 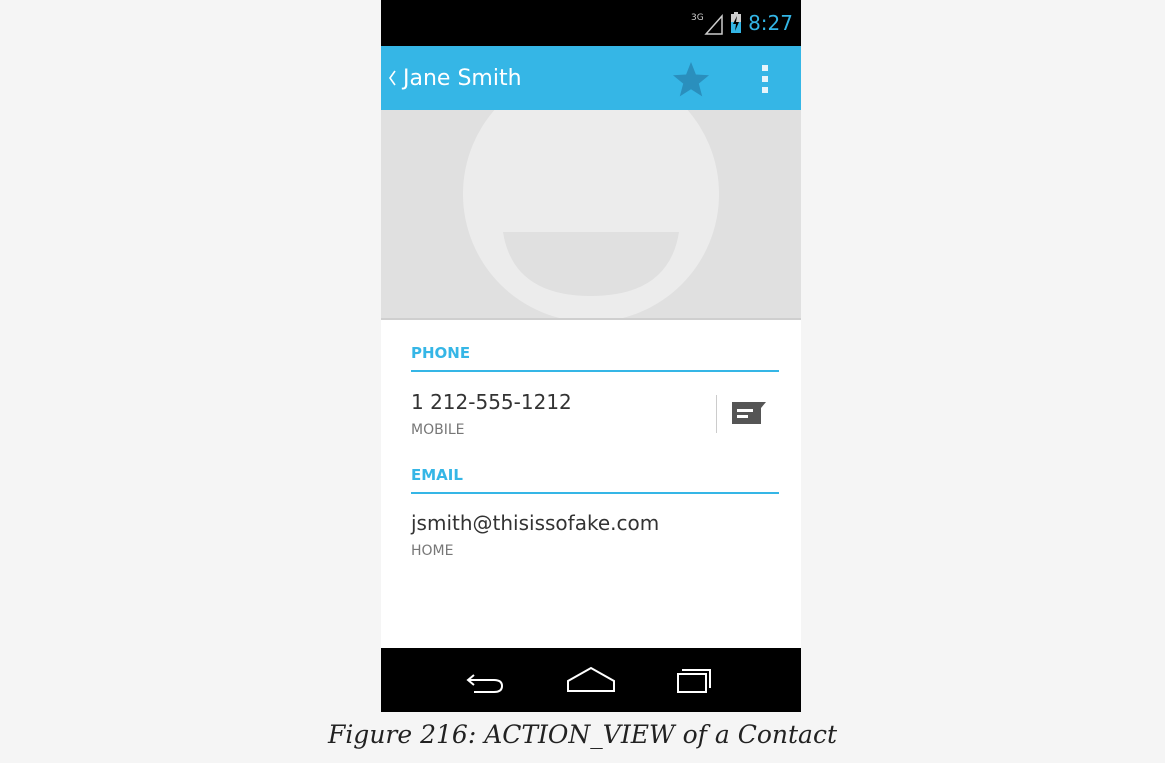 I want to click on overflow-menu-button, so click(x=765, y=79).